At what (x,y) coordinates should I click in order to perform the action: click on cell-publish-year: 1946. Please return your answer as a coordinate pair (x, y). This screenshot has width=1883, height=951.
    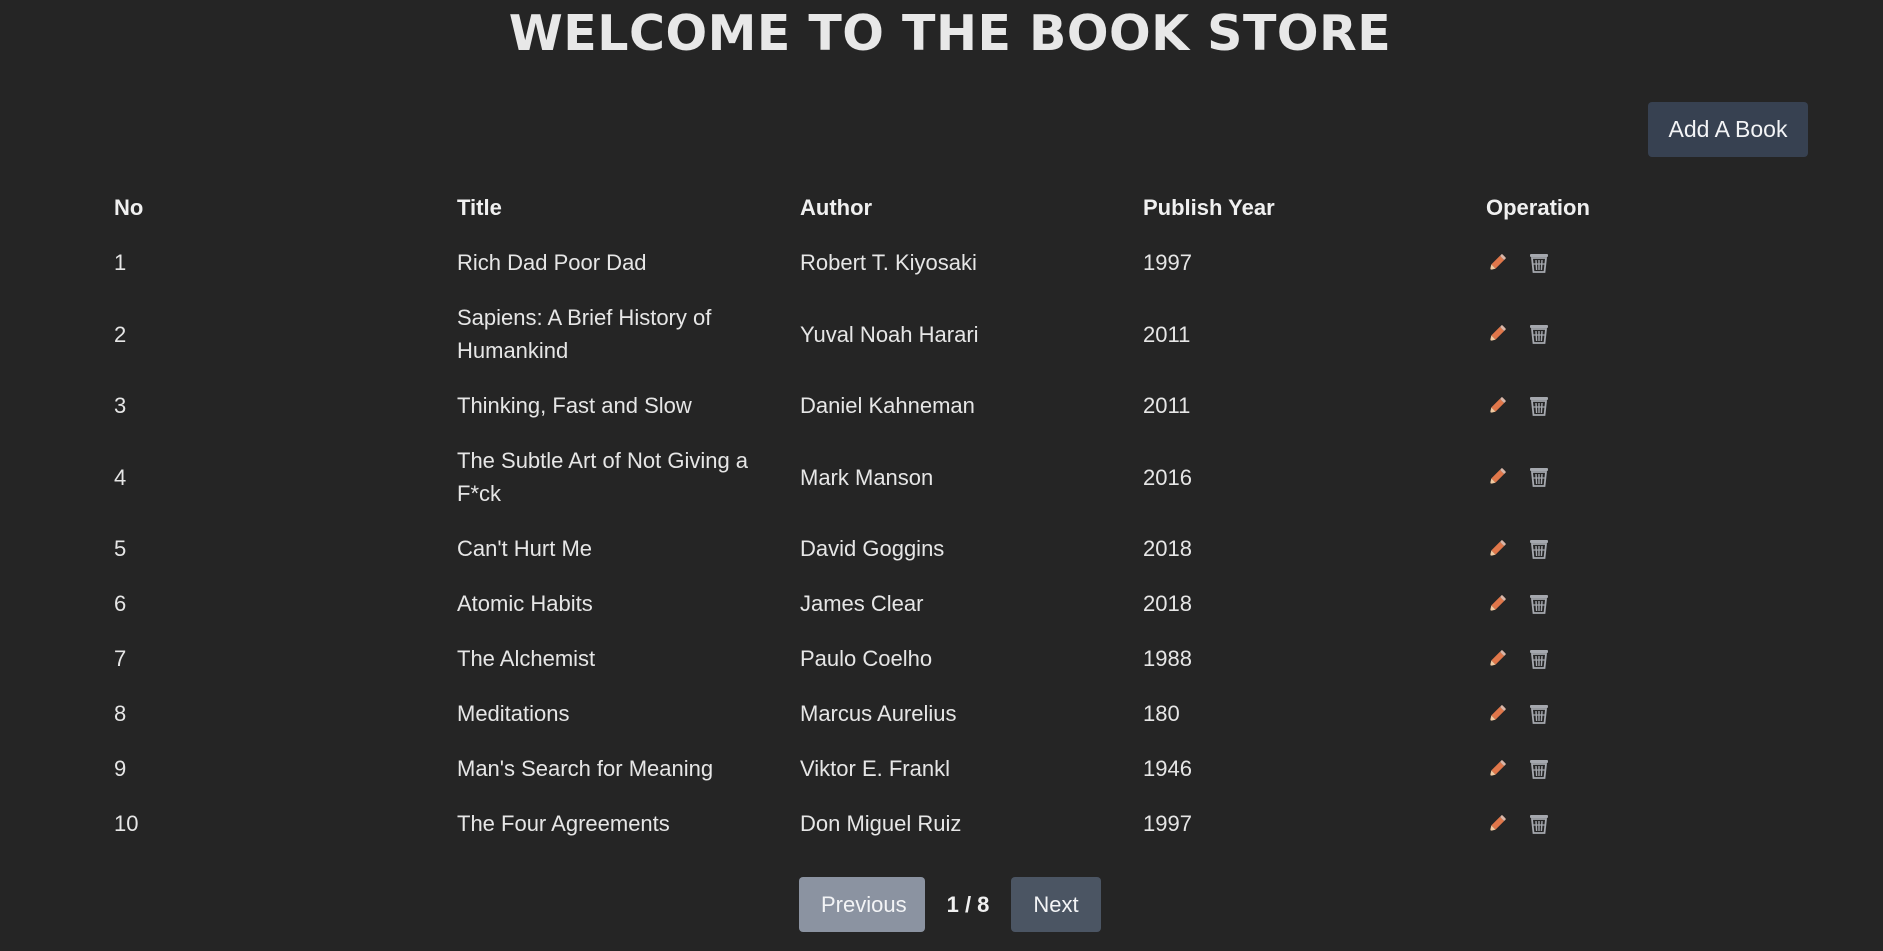
    Looking at the image, I should click on (1167, 768).